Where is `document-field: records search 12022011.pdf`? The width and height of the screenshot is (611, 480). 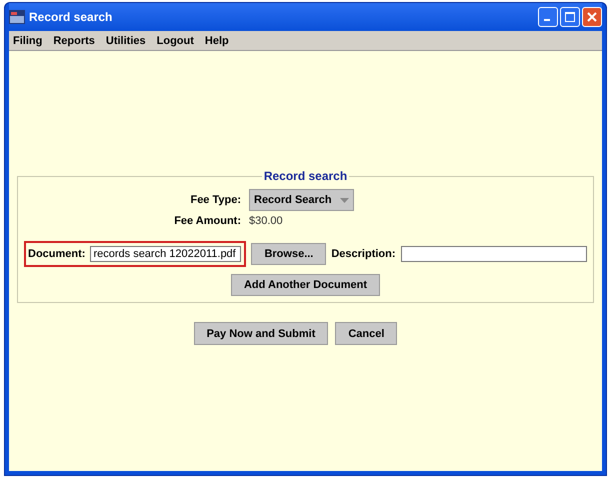
document-field: records search 12022011.pdf is located at coordinates (166, 254).